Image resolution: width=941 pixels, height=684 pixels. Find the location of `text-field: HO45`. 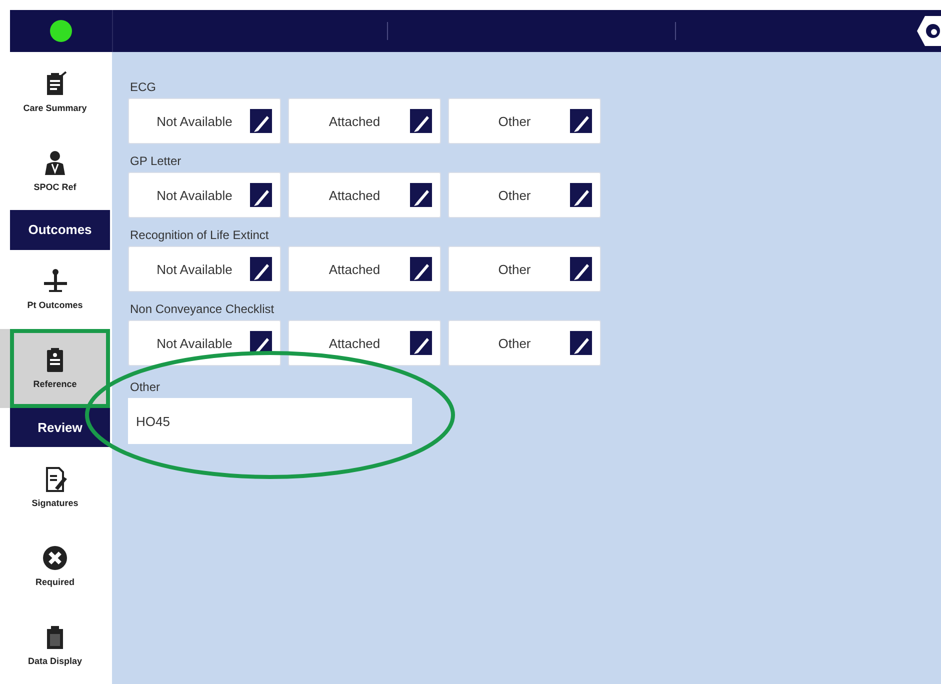

text-field: HO45 is located at coordinates (270, 421).